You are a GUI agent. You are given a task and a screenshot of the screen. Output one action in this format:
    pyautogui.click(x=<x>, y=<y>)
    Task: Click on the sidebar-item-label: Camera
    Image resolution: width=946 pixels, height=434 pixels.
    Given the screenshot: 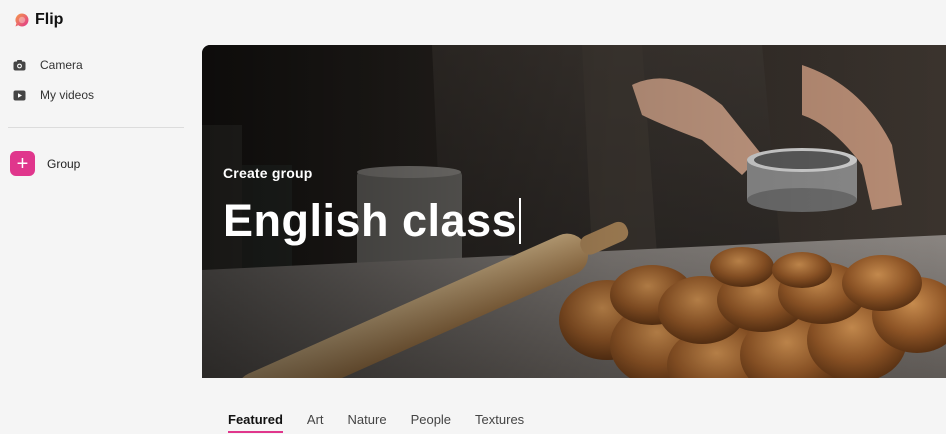 What is the action you would take?
    pyautogui.click(x=61, y=65)
    